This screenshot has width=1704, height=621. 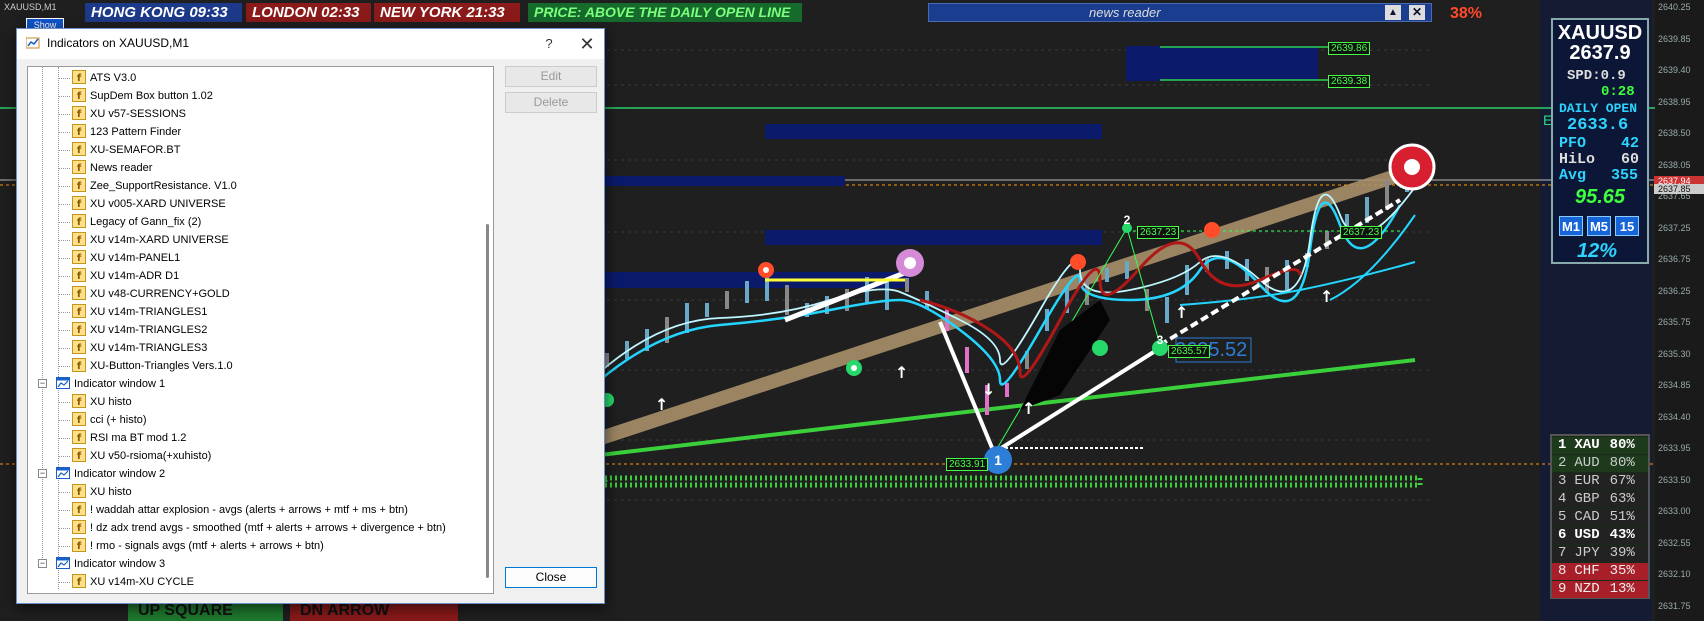 I want to click on window-icon, so click(x=63, y=473).